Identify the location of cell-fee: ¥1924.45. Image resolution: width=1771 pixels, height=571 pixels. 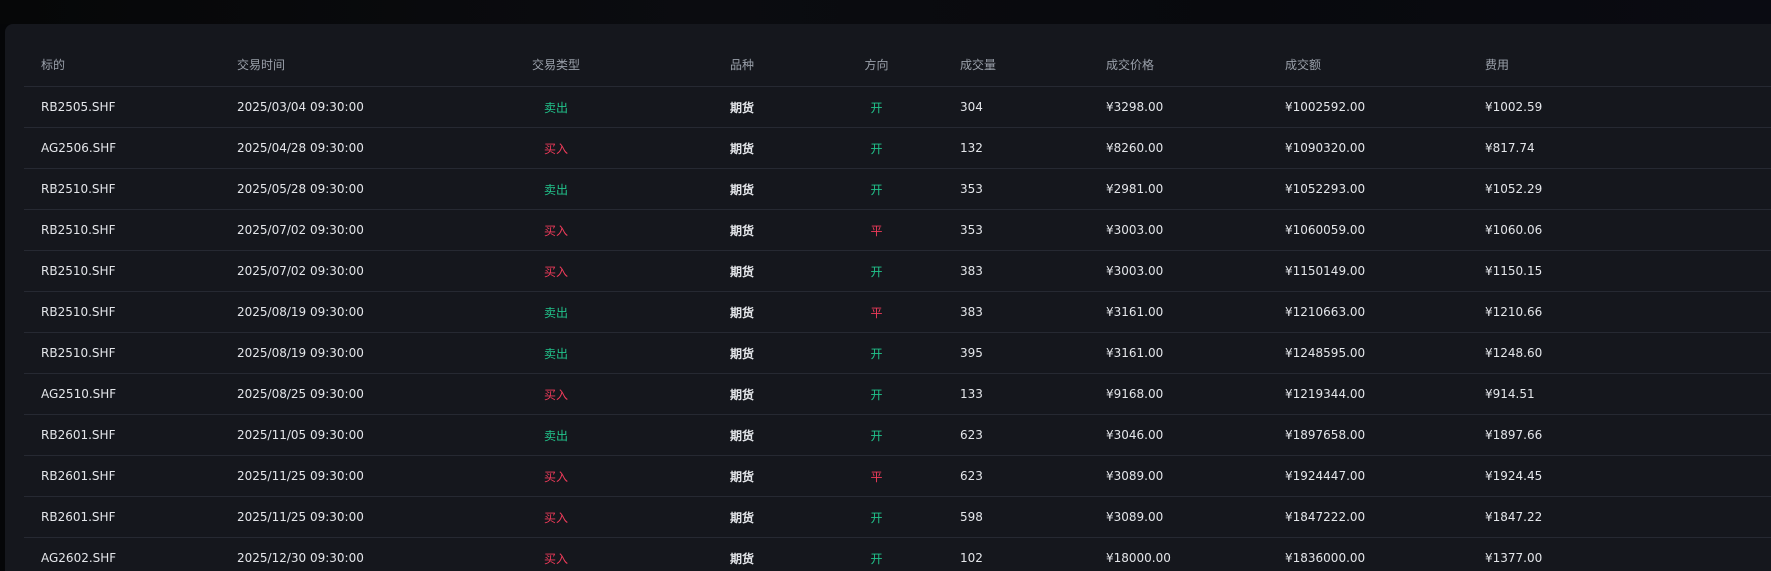
(1619, 476).